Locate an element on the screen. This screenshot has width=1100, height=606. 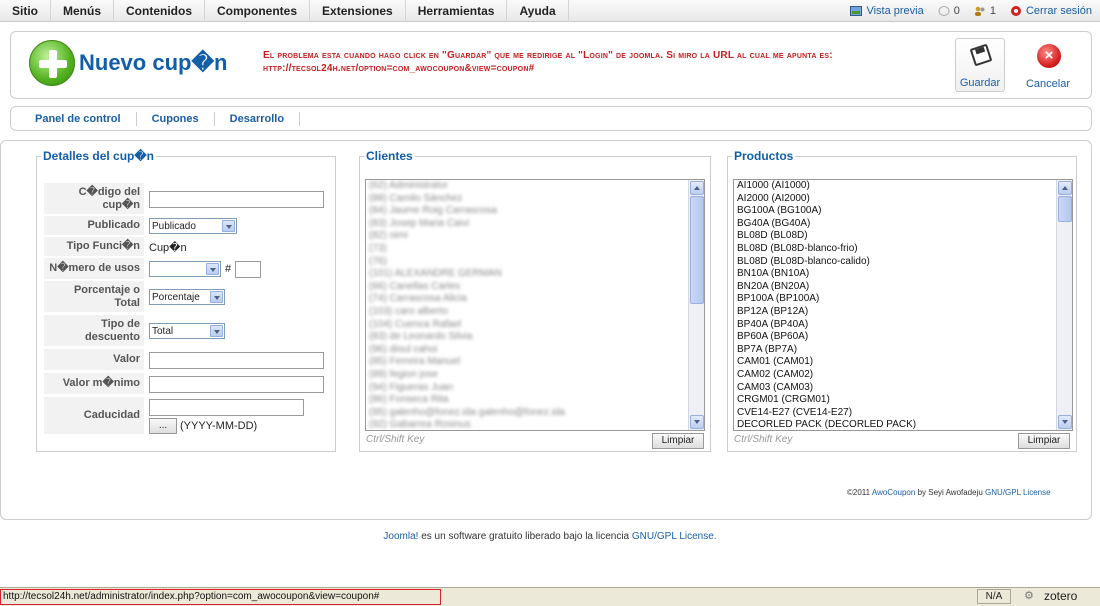
preview-link: Vista previa is located at coordinates (887, 11).